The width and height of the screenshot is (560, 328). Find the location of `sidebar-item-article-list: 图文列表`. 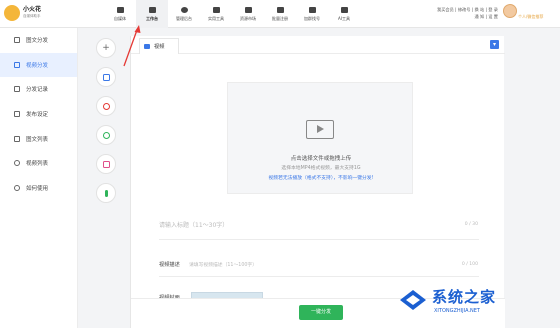

sidebar-item-article-list: 图文列表 is located at coordinates (38, 138).